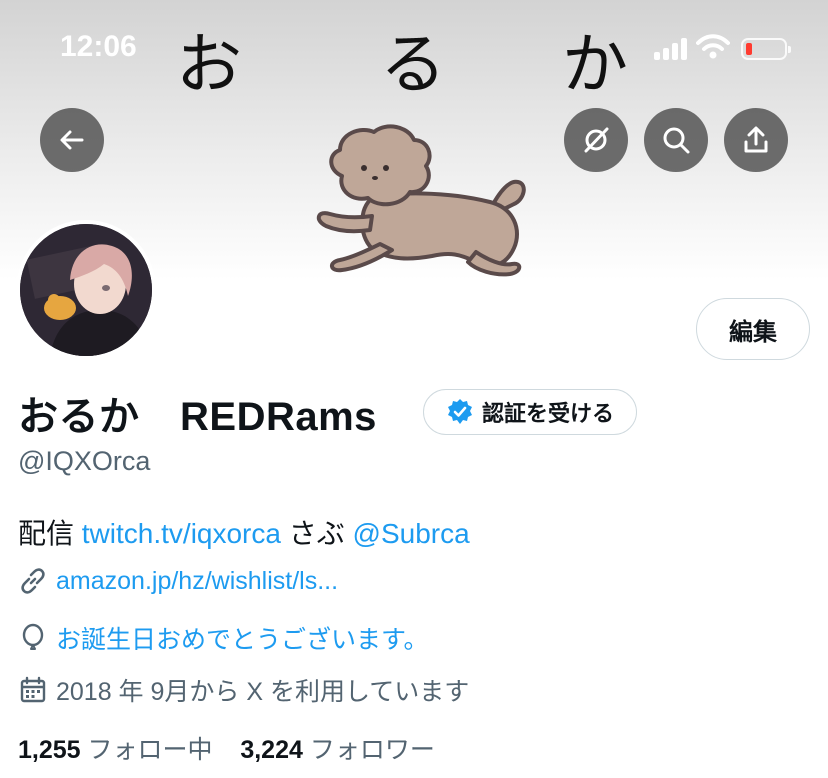 Image resolution: width=828 pixels, height=778 pixels. Describe the element at coordinates (197, 417) in the screenshot. I see `display-name: おるか REDRams` at that location.